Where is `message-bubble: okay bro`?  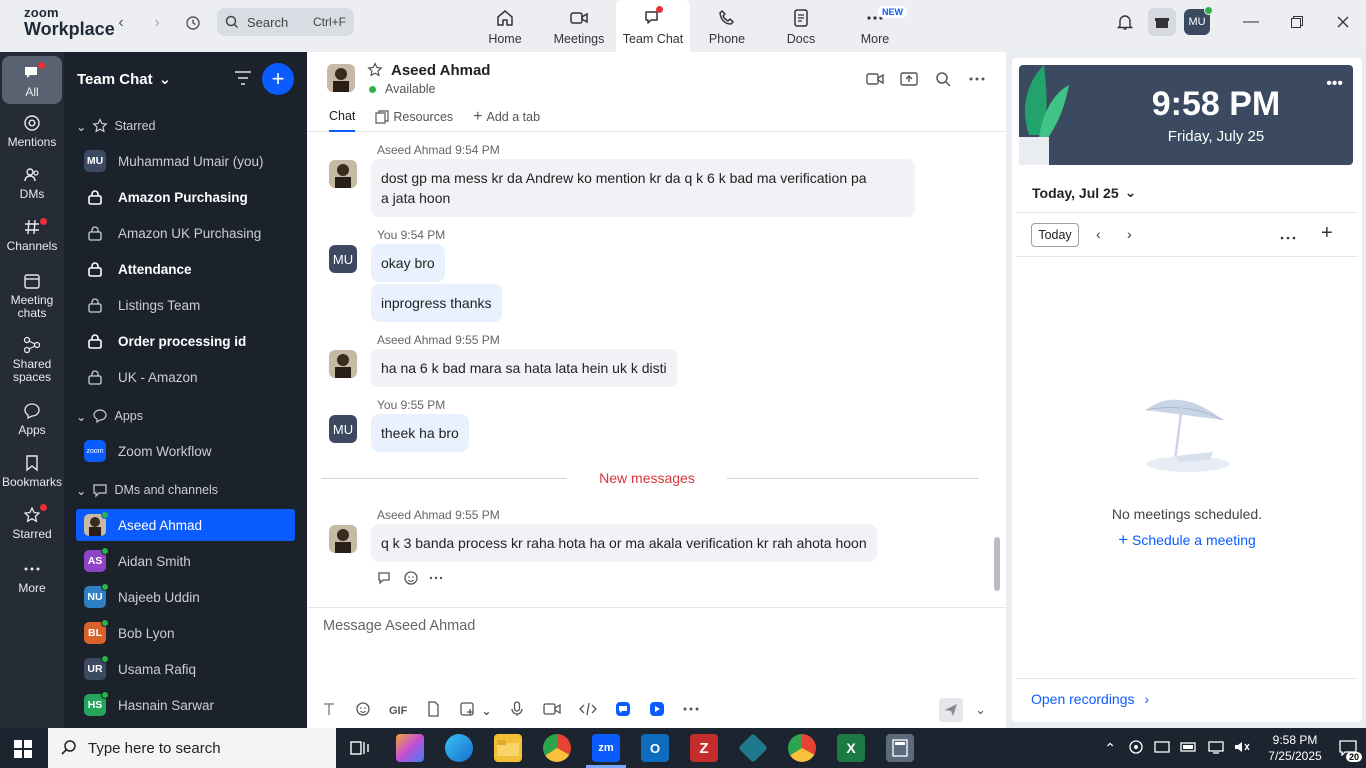 message-bubble: okay bro is located at coordinates (408, 263).